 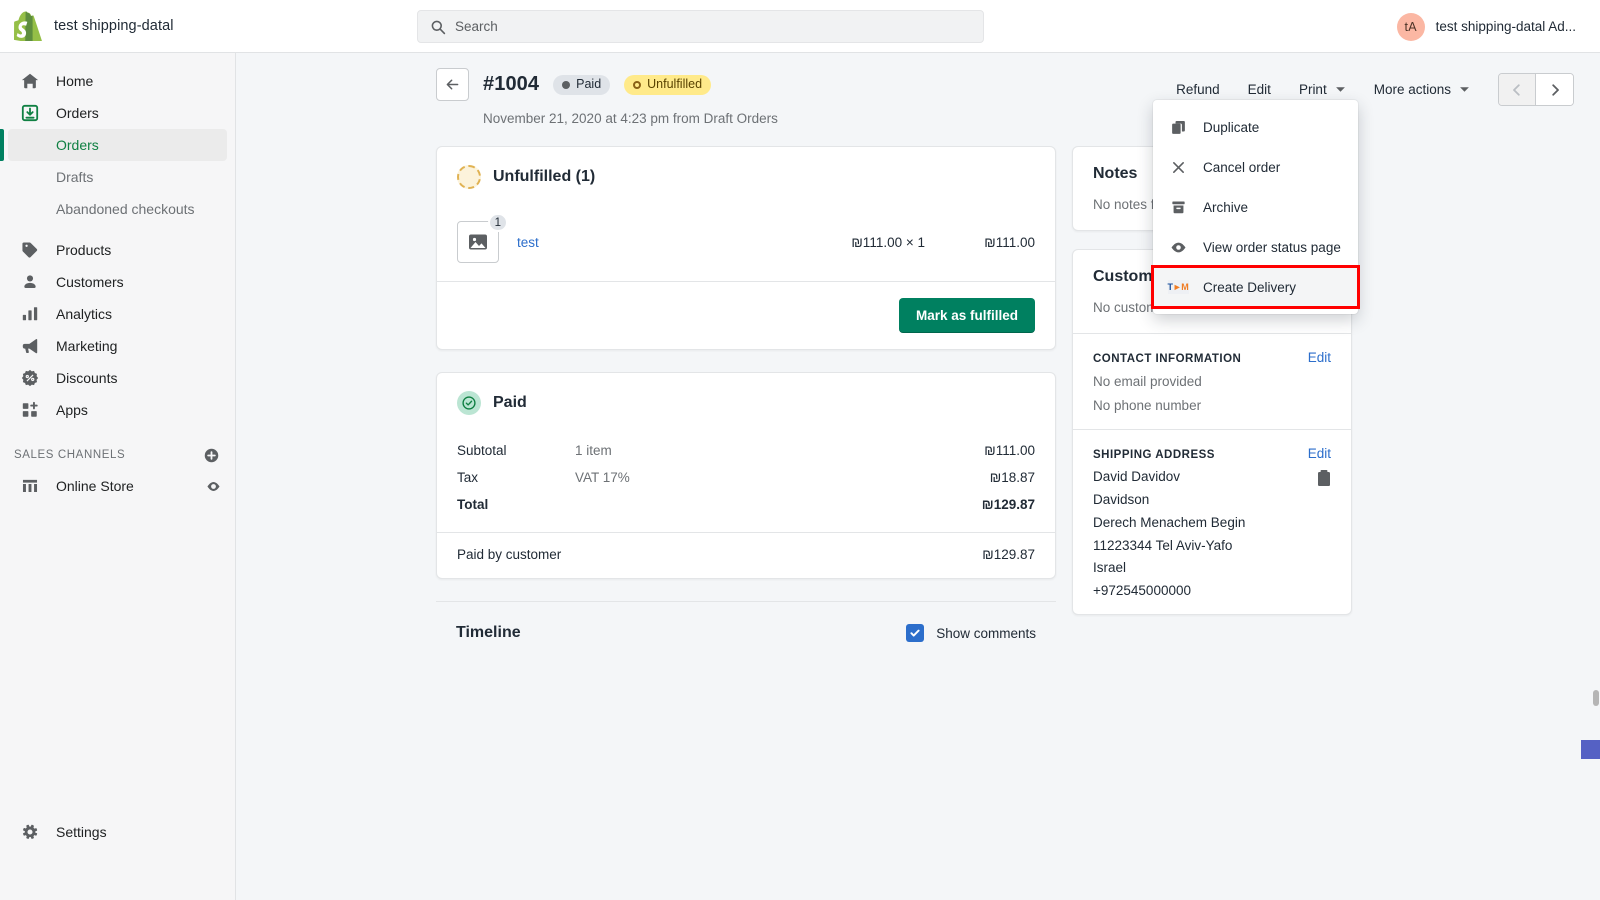 I want to click on status-dot, so click(x=566, y=84).